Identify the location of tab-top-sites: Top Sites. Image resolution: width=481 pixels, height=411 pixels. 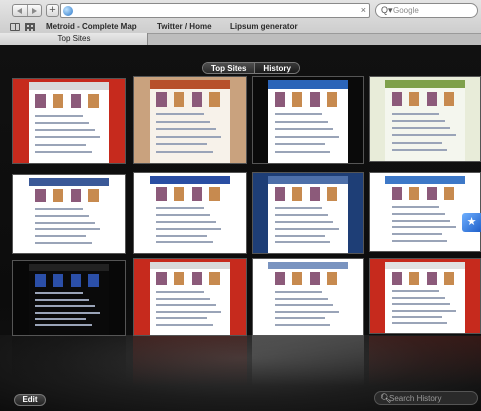
(74, 39).